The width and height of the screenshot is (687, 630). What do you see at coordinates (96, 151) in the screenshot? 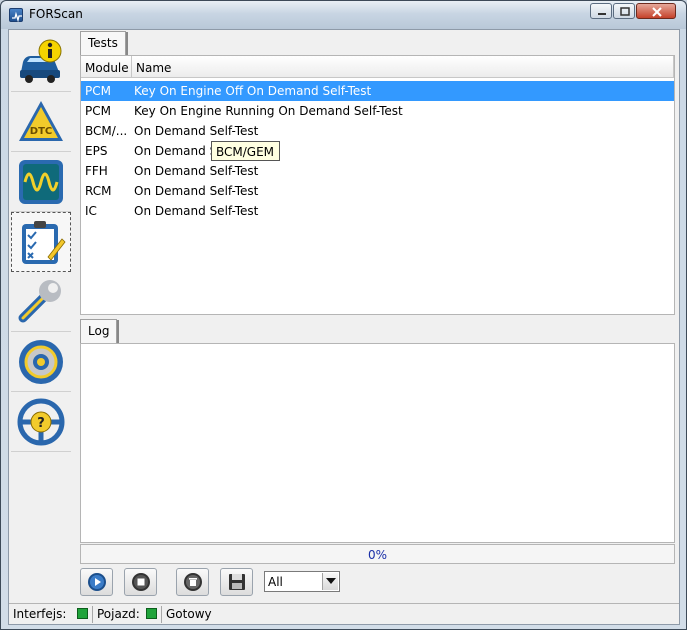
I see `module-cell: EPS` at bounding box center [96, 151].